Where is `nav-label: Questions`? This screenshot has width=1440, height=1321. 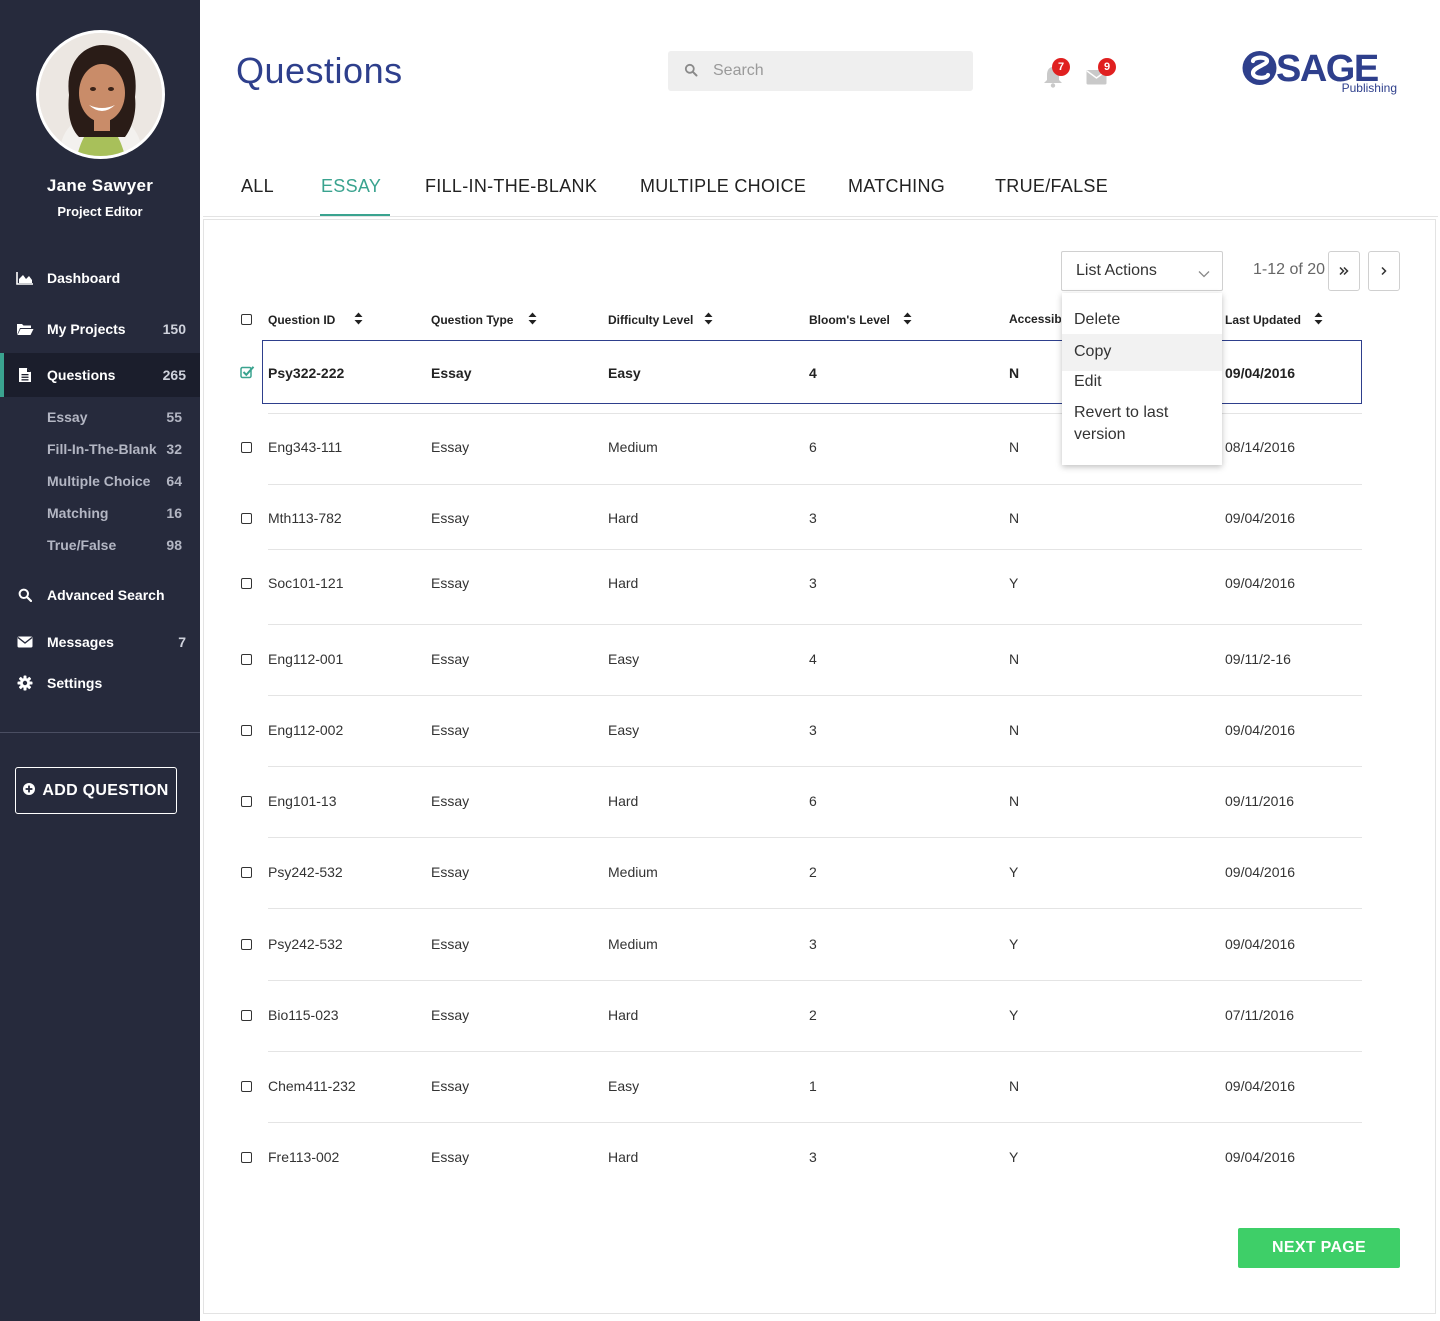
nav-label: Questions is located at coordinates (81, 375).